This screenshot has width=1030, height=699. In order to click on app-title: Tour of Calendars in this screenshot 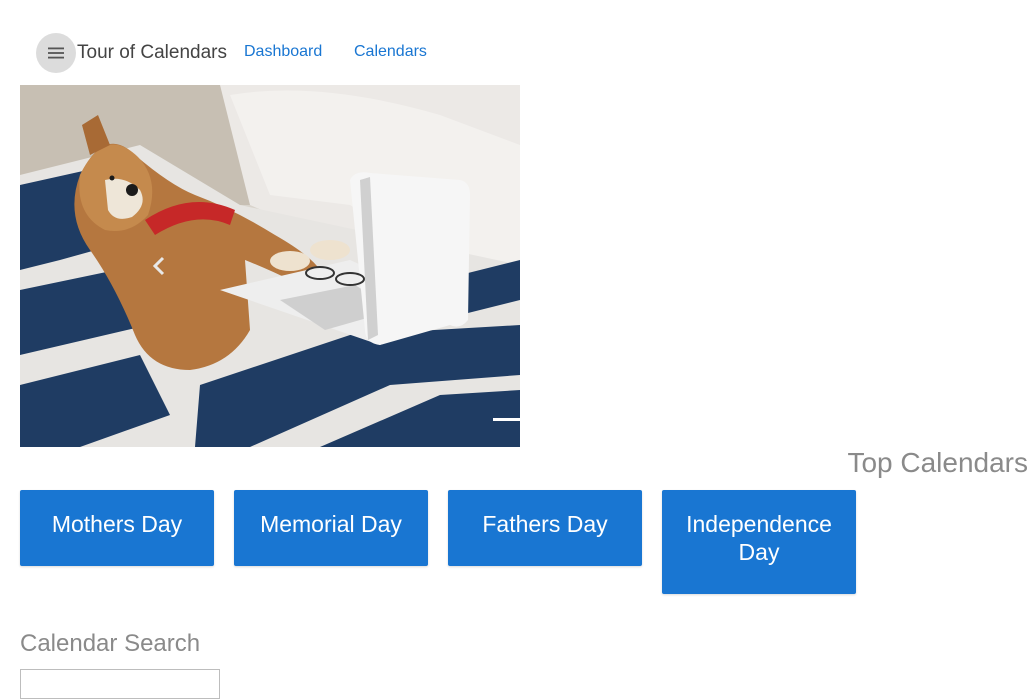, I will do `click(152, 52)`.